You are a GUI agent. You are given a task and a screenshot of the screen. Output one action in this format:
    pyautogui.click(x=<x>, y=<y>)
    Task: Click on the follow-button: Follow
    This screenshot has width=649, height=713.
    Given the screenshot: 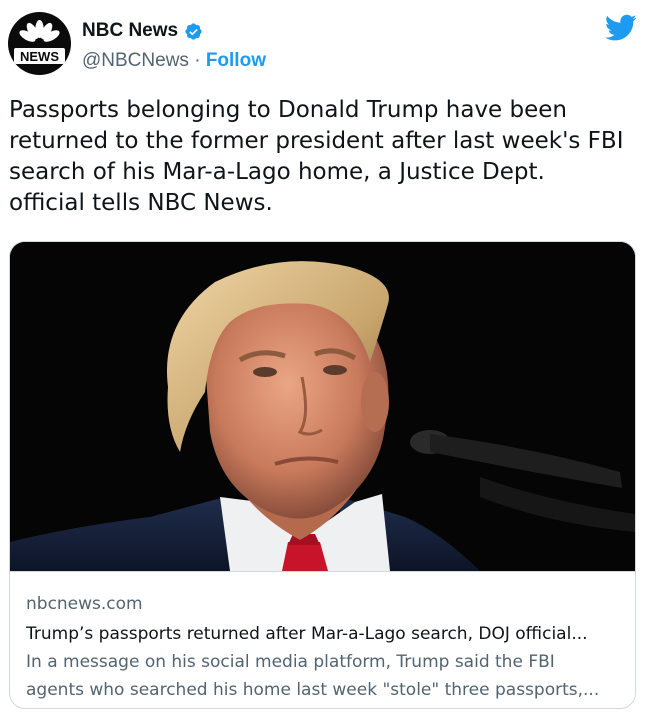 What is the action you would take?
    pyautogui.click(x=236, y=60)
    